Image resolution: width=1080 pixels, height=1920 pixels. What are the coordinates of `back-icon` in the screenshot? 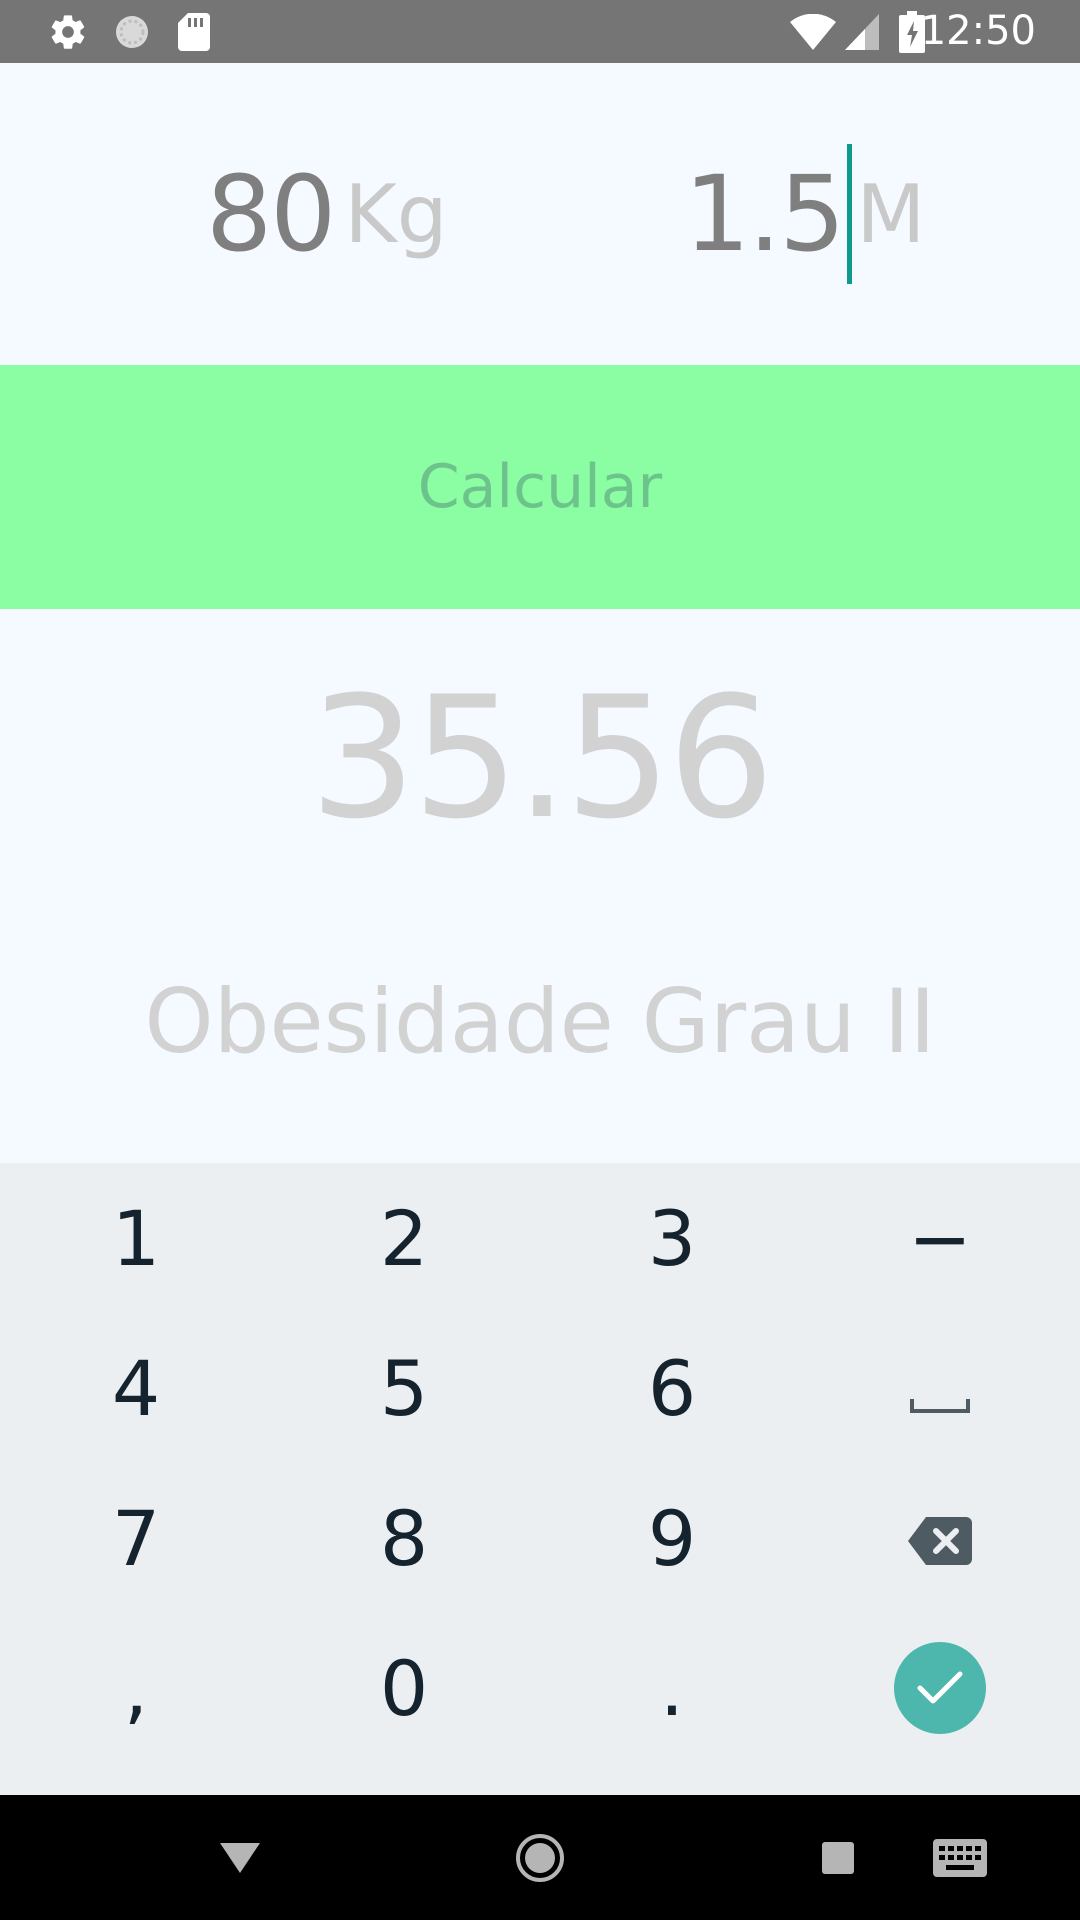 It's located at (240, 1857).